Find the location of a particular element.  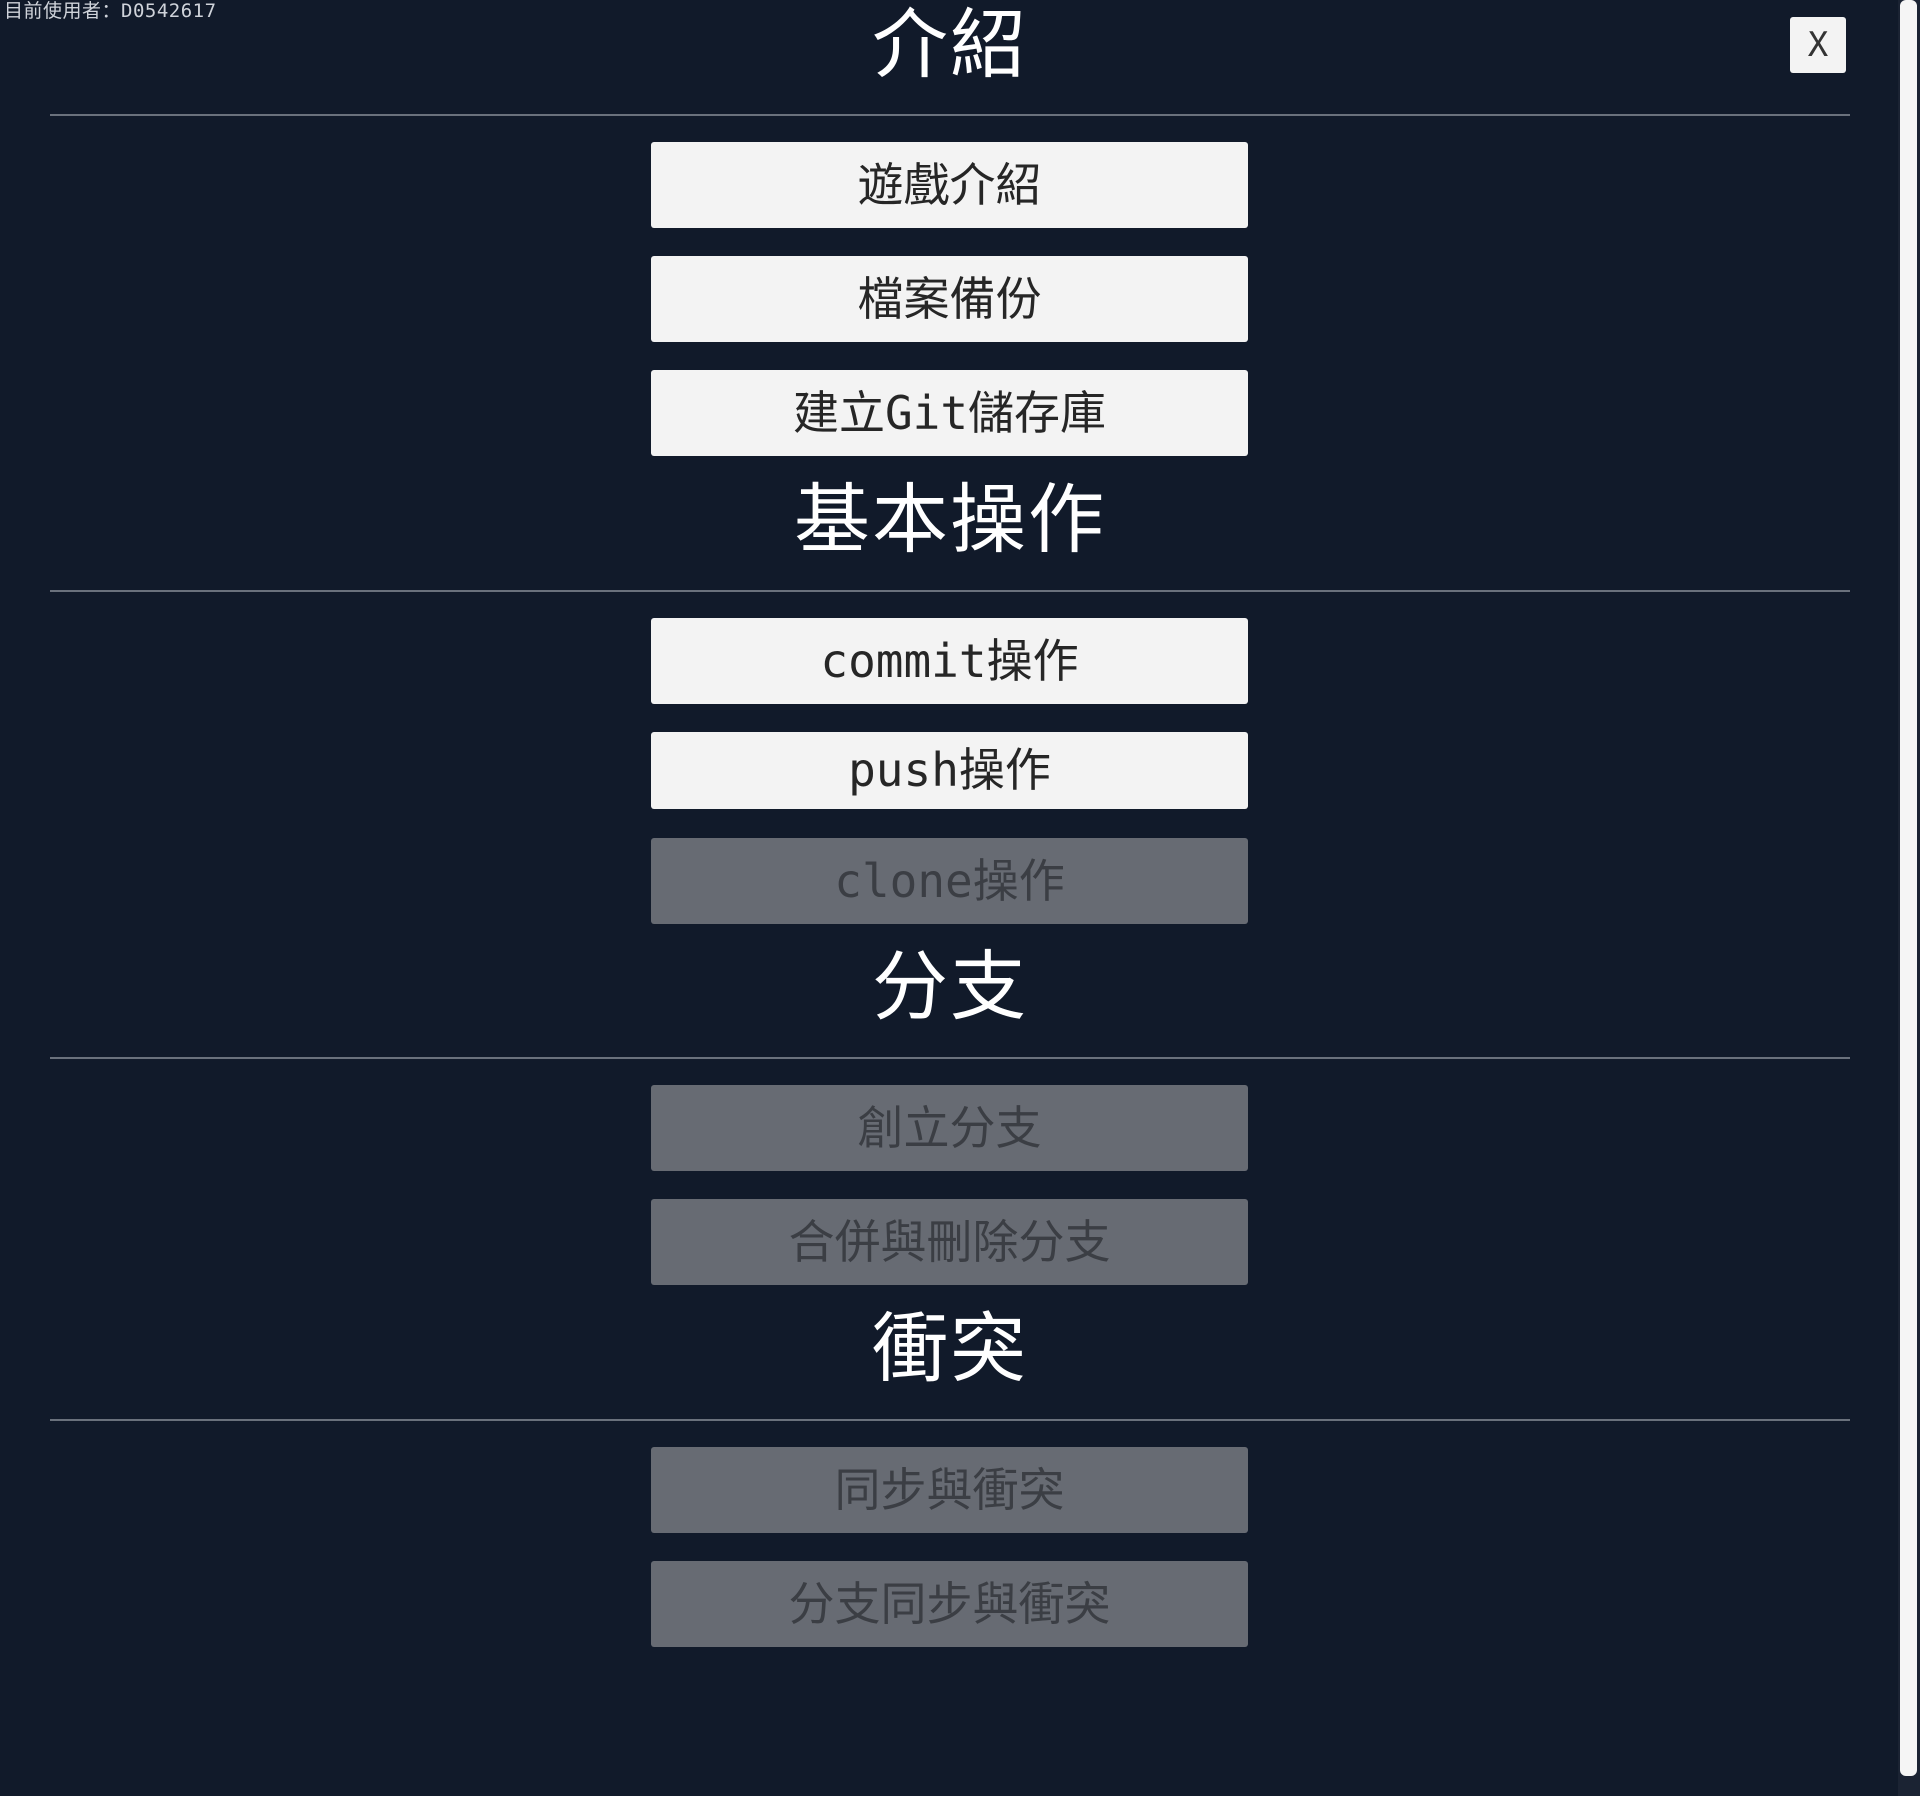

menu-button-merge-delete-branch: 合併與刪除分支 is located at coordinates (949, 1242).